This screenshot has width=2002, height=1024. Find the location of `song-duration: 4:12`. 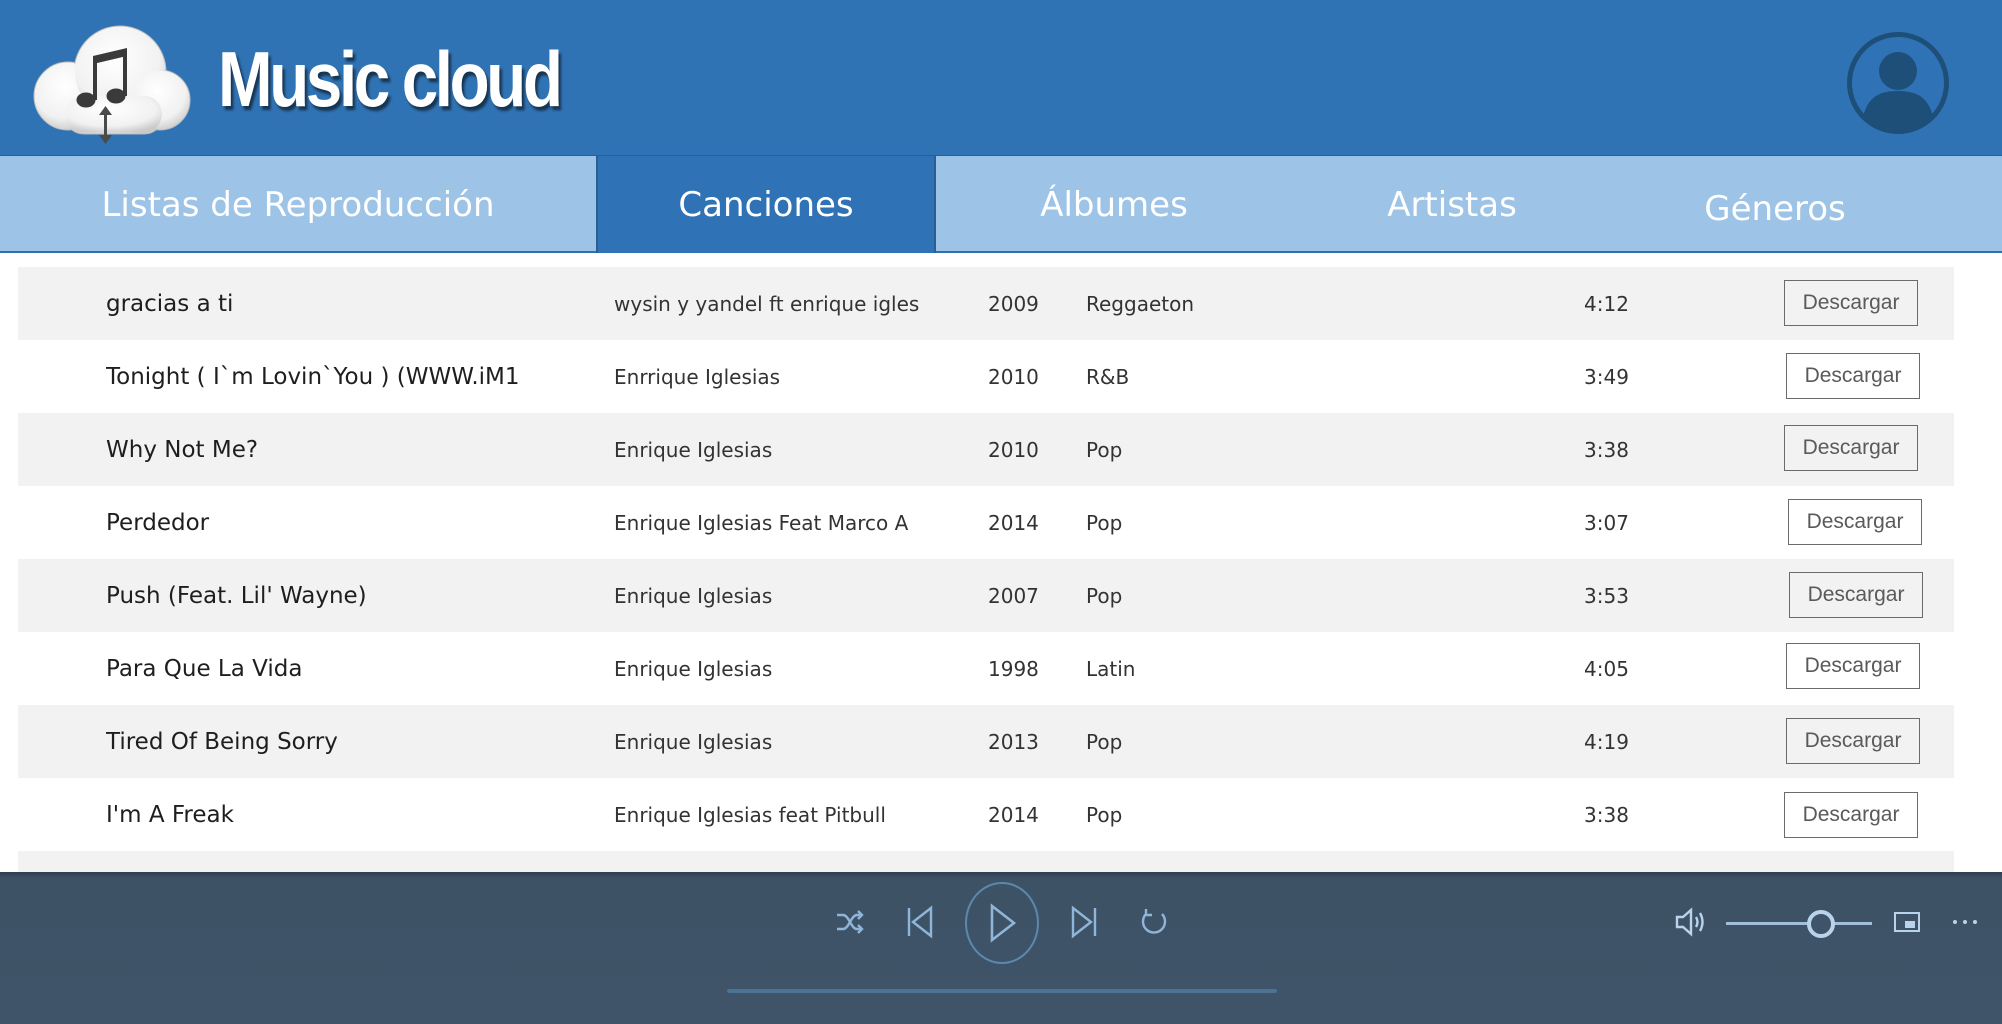

song-duration: 4:12 is located at coordinates (1606, 303).